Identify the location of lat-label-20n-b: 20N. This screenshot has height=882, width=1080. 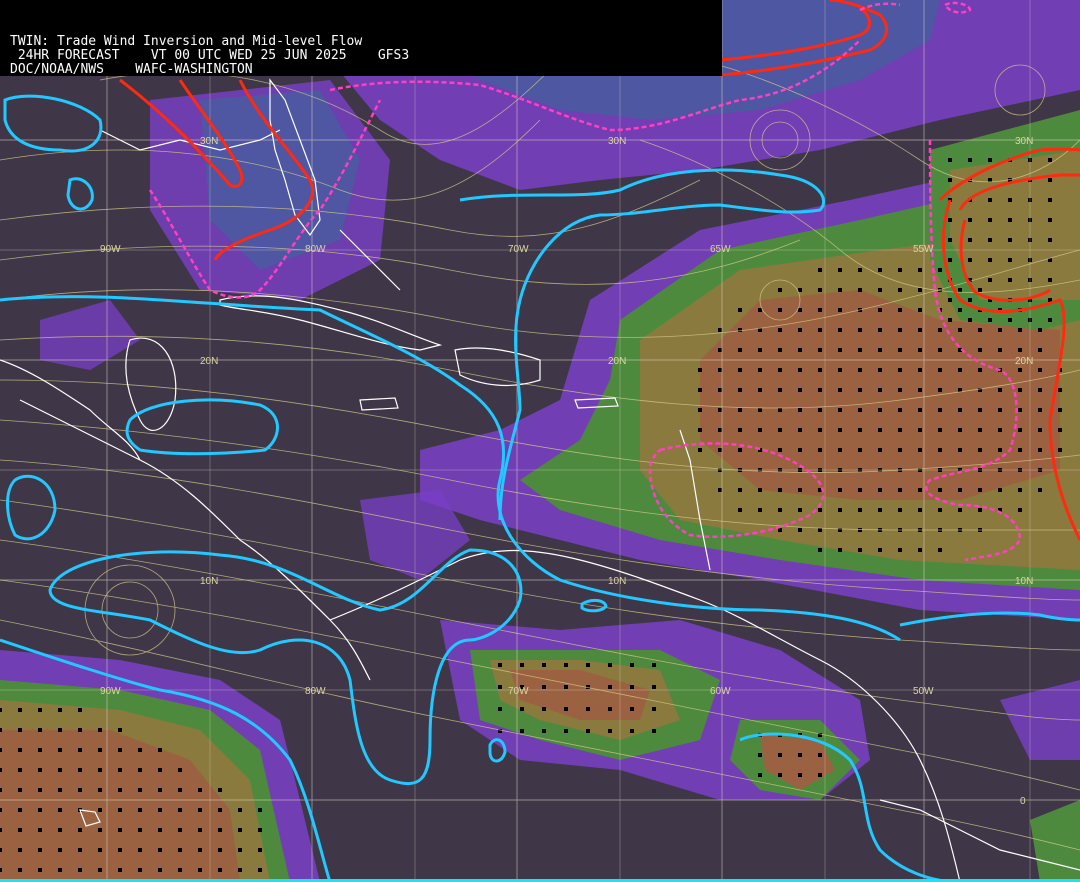
(617, 361).